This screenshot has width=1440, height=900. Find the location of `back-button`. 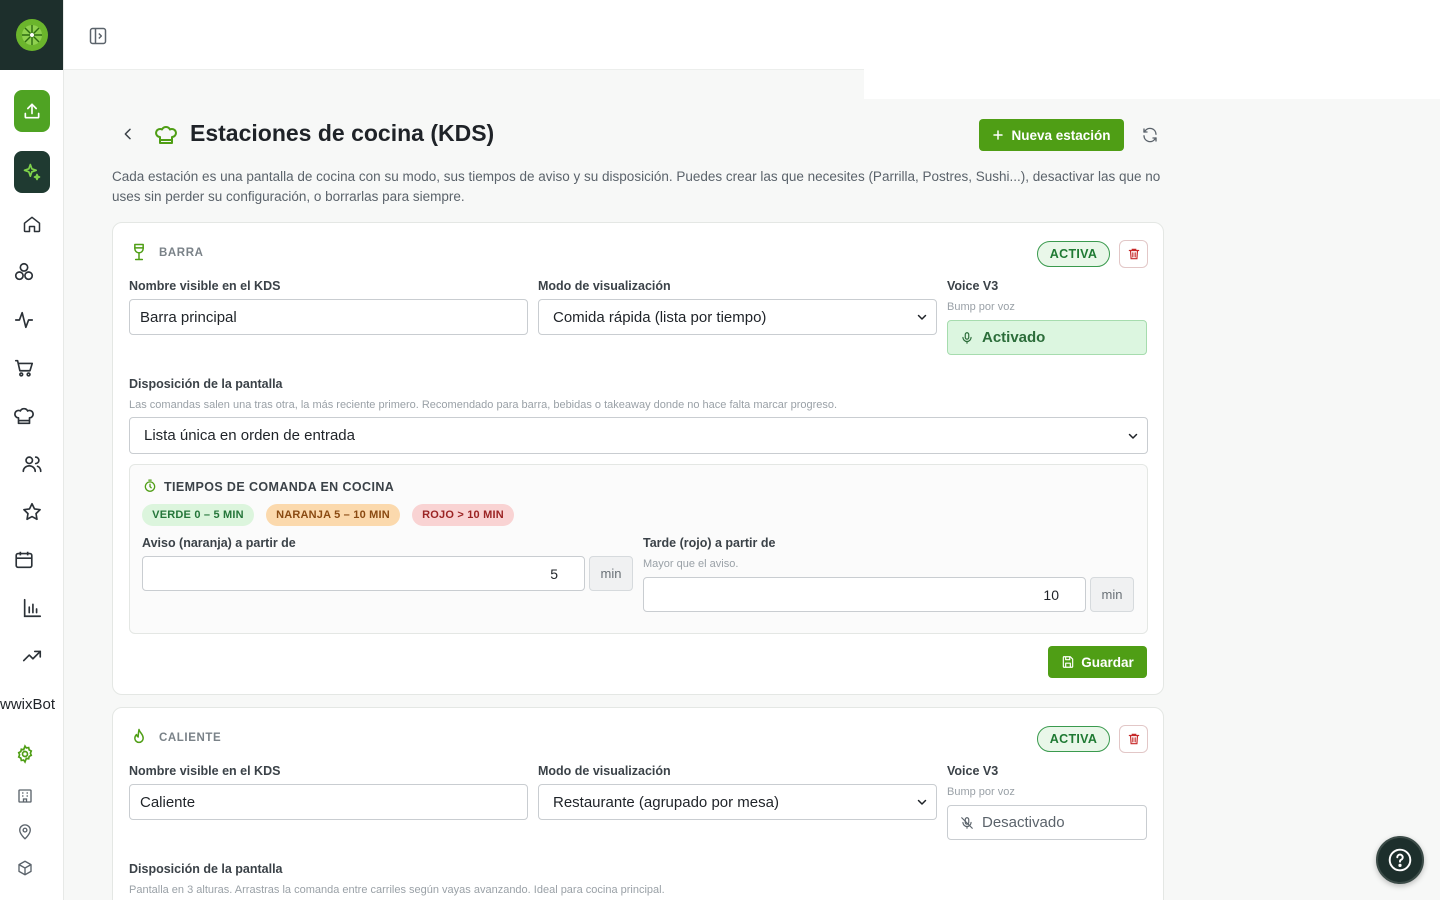

back-button is located at coordinates (128, 134).